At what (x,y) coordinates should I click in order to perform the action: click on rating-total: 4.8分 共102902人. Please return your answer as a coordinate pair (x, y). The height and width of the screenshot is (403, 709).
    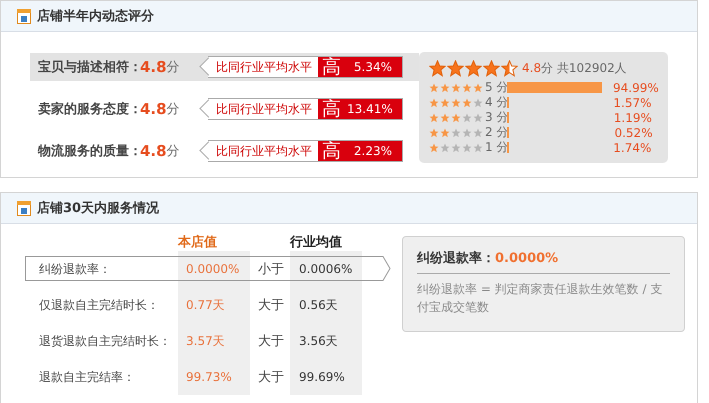
    Looking at the image, I should click on (574, 68).